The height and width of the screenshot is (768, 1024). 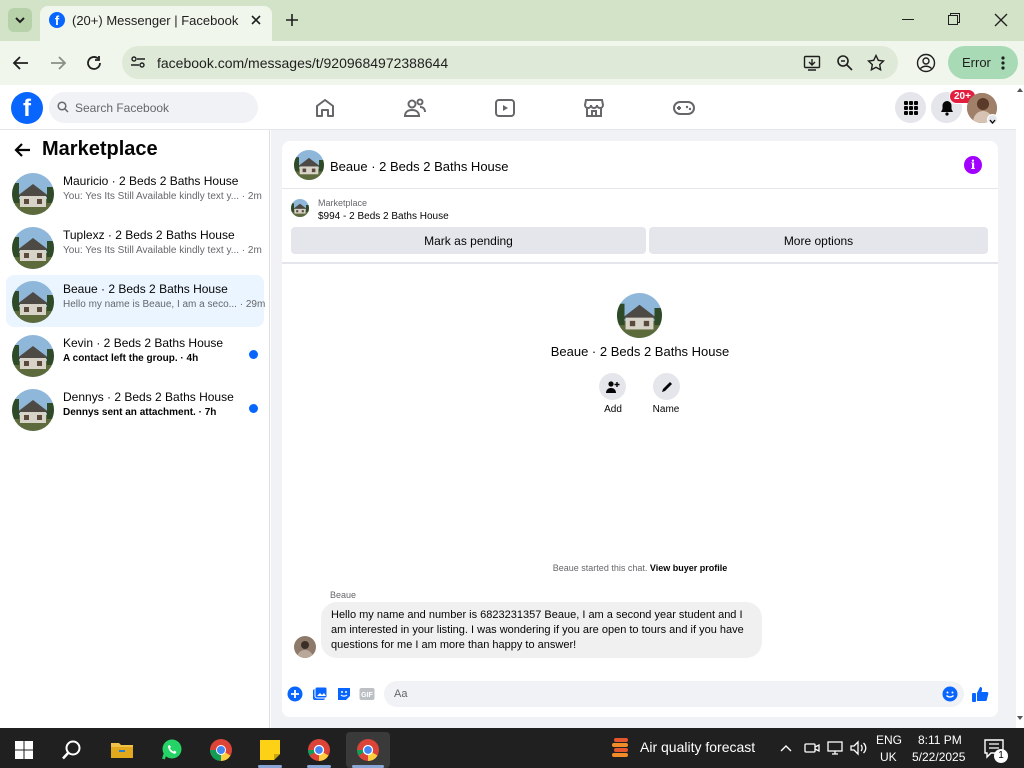 I want to click on network-icon, so click(x=835, y=748).